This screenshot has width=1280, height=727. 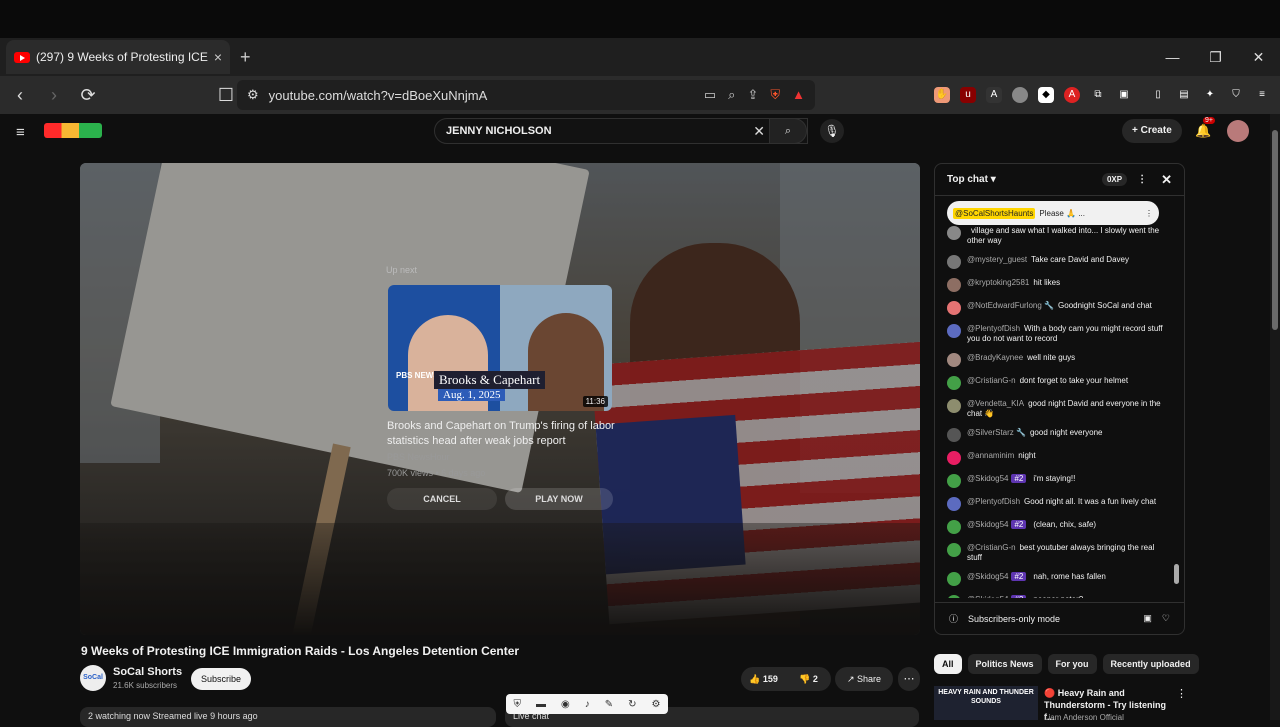 I want to click on filter-chip: Recently uploaded, so click(x=1150, y=664).